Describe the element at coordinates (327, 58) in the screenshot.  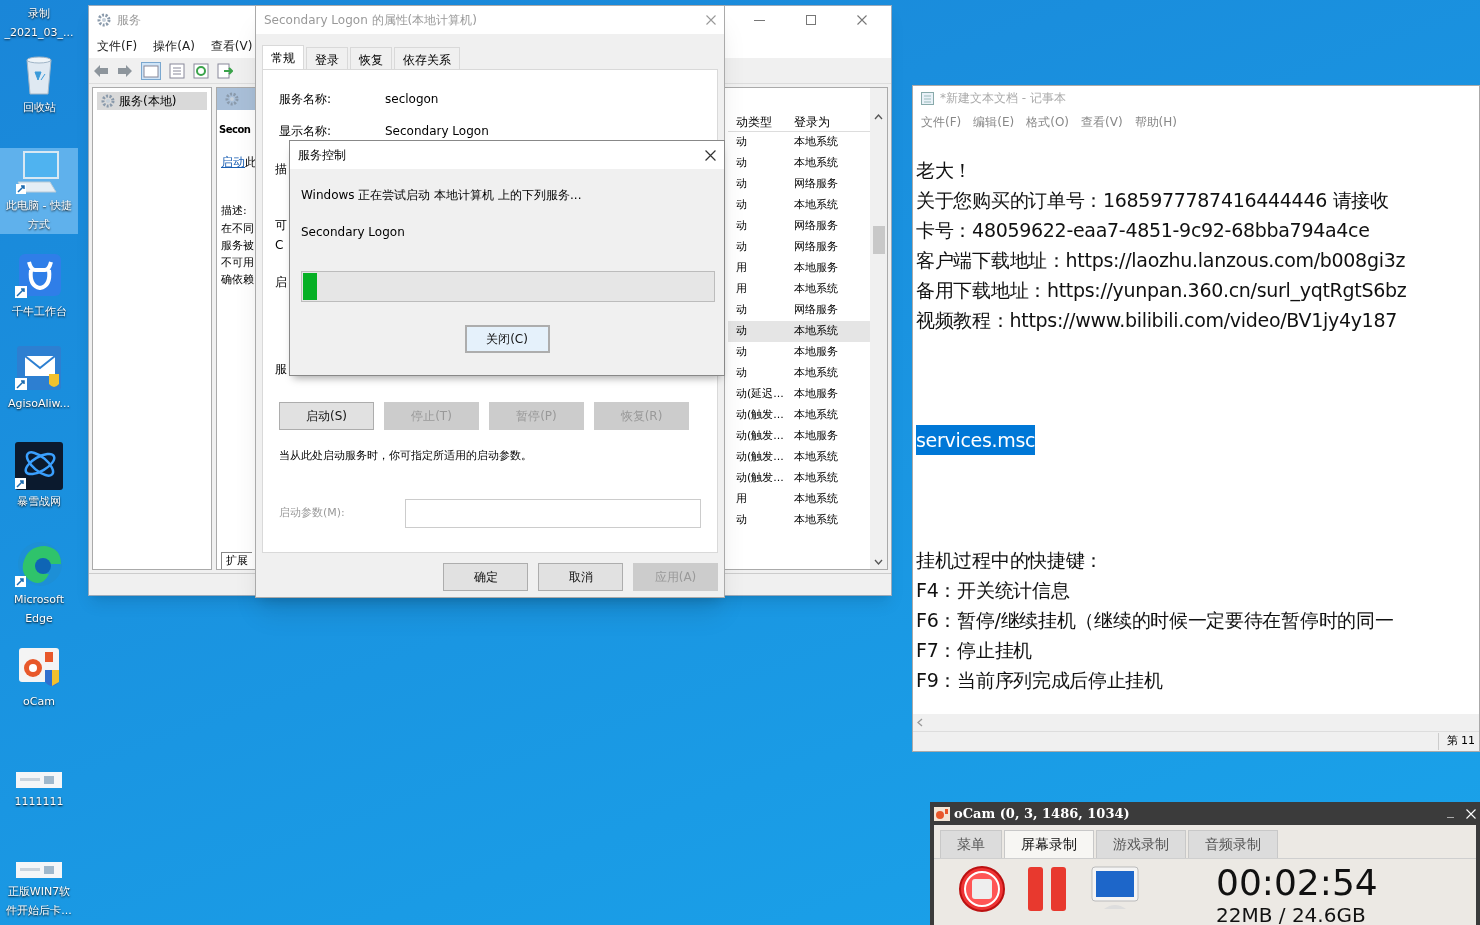
I see `tab: 登录` at that location.